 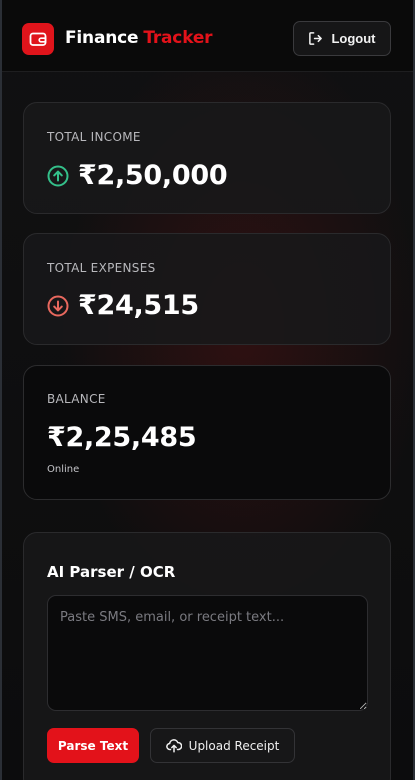 I want to click on balance-amount: ₹2,25,485, so click(x=122, y=437).